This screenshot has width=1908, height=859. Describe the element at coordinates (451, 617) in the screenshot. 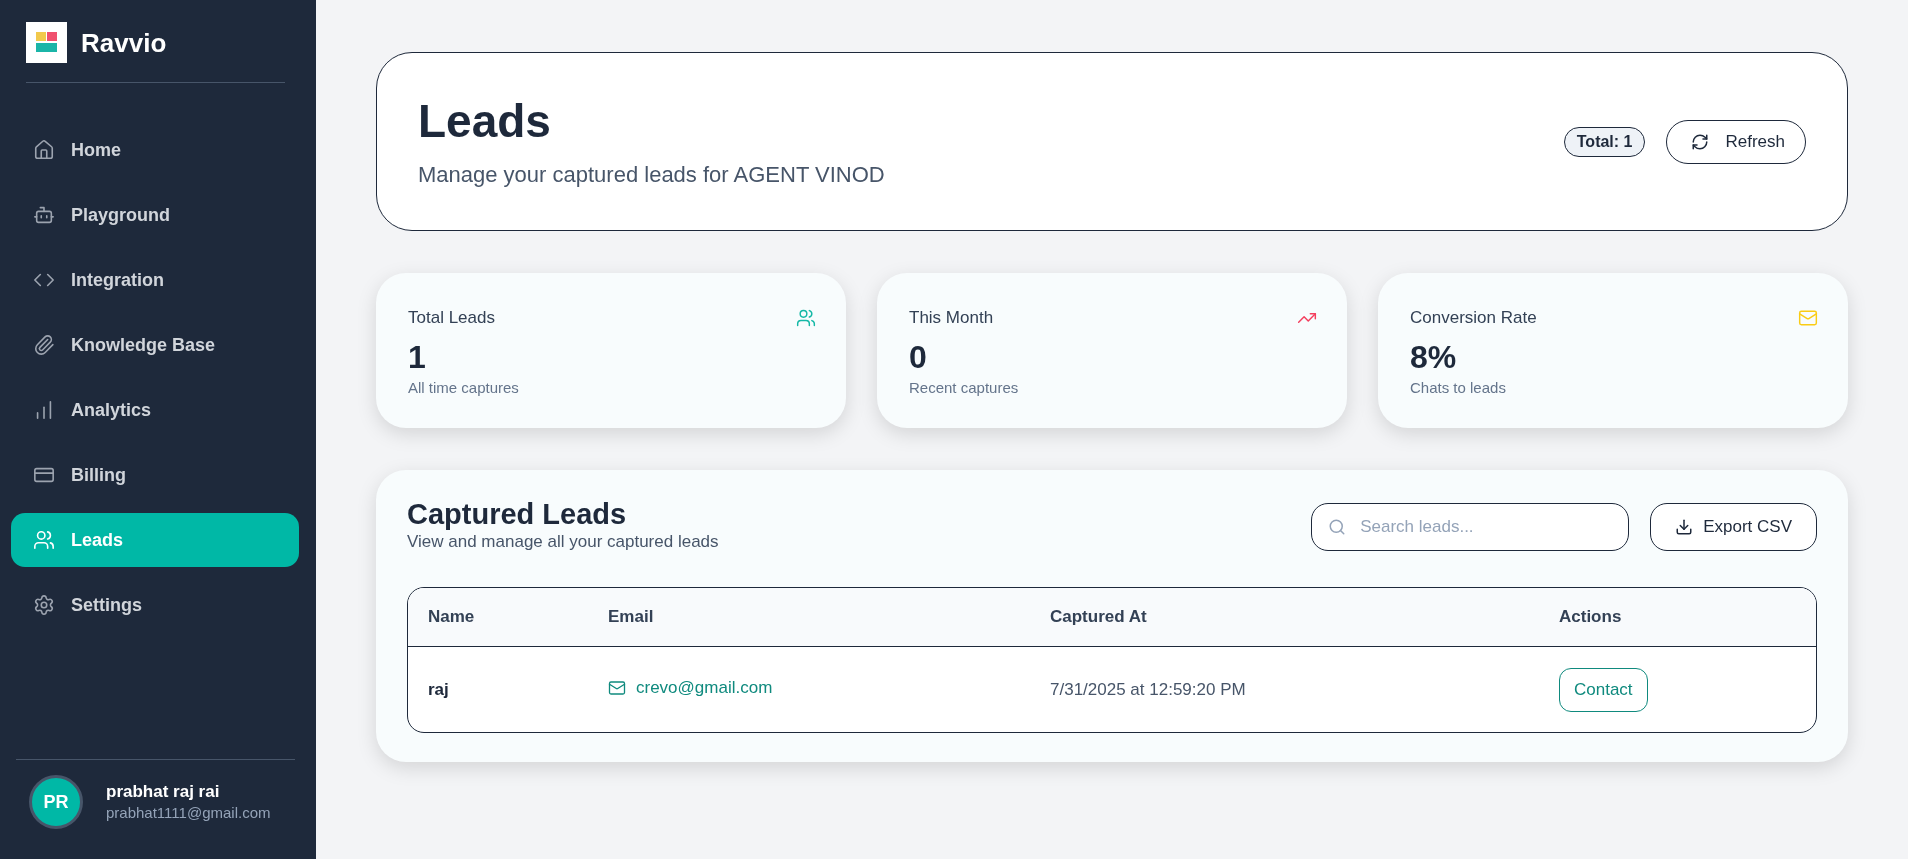

I see `column-header: Name` at that location.